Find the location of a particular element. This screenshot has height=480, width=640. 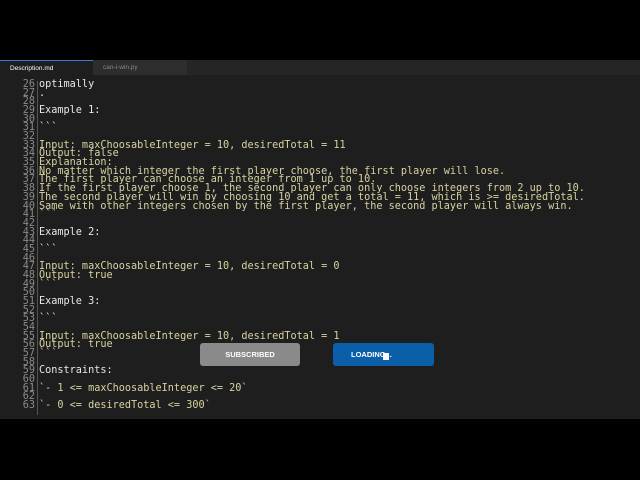

line-text: `- 1 <= maxChoosableInteger <= 20` is located at coordinates (143, 388).